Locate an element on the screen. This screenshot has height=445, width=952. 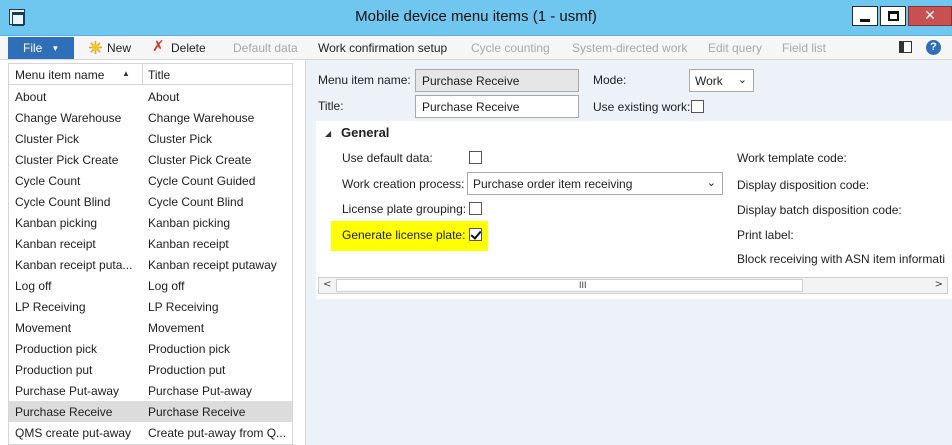
table-row: LP Receiving LP Receiving is located at coordinates (150, 306).